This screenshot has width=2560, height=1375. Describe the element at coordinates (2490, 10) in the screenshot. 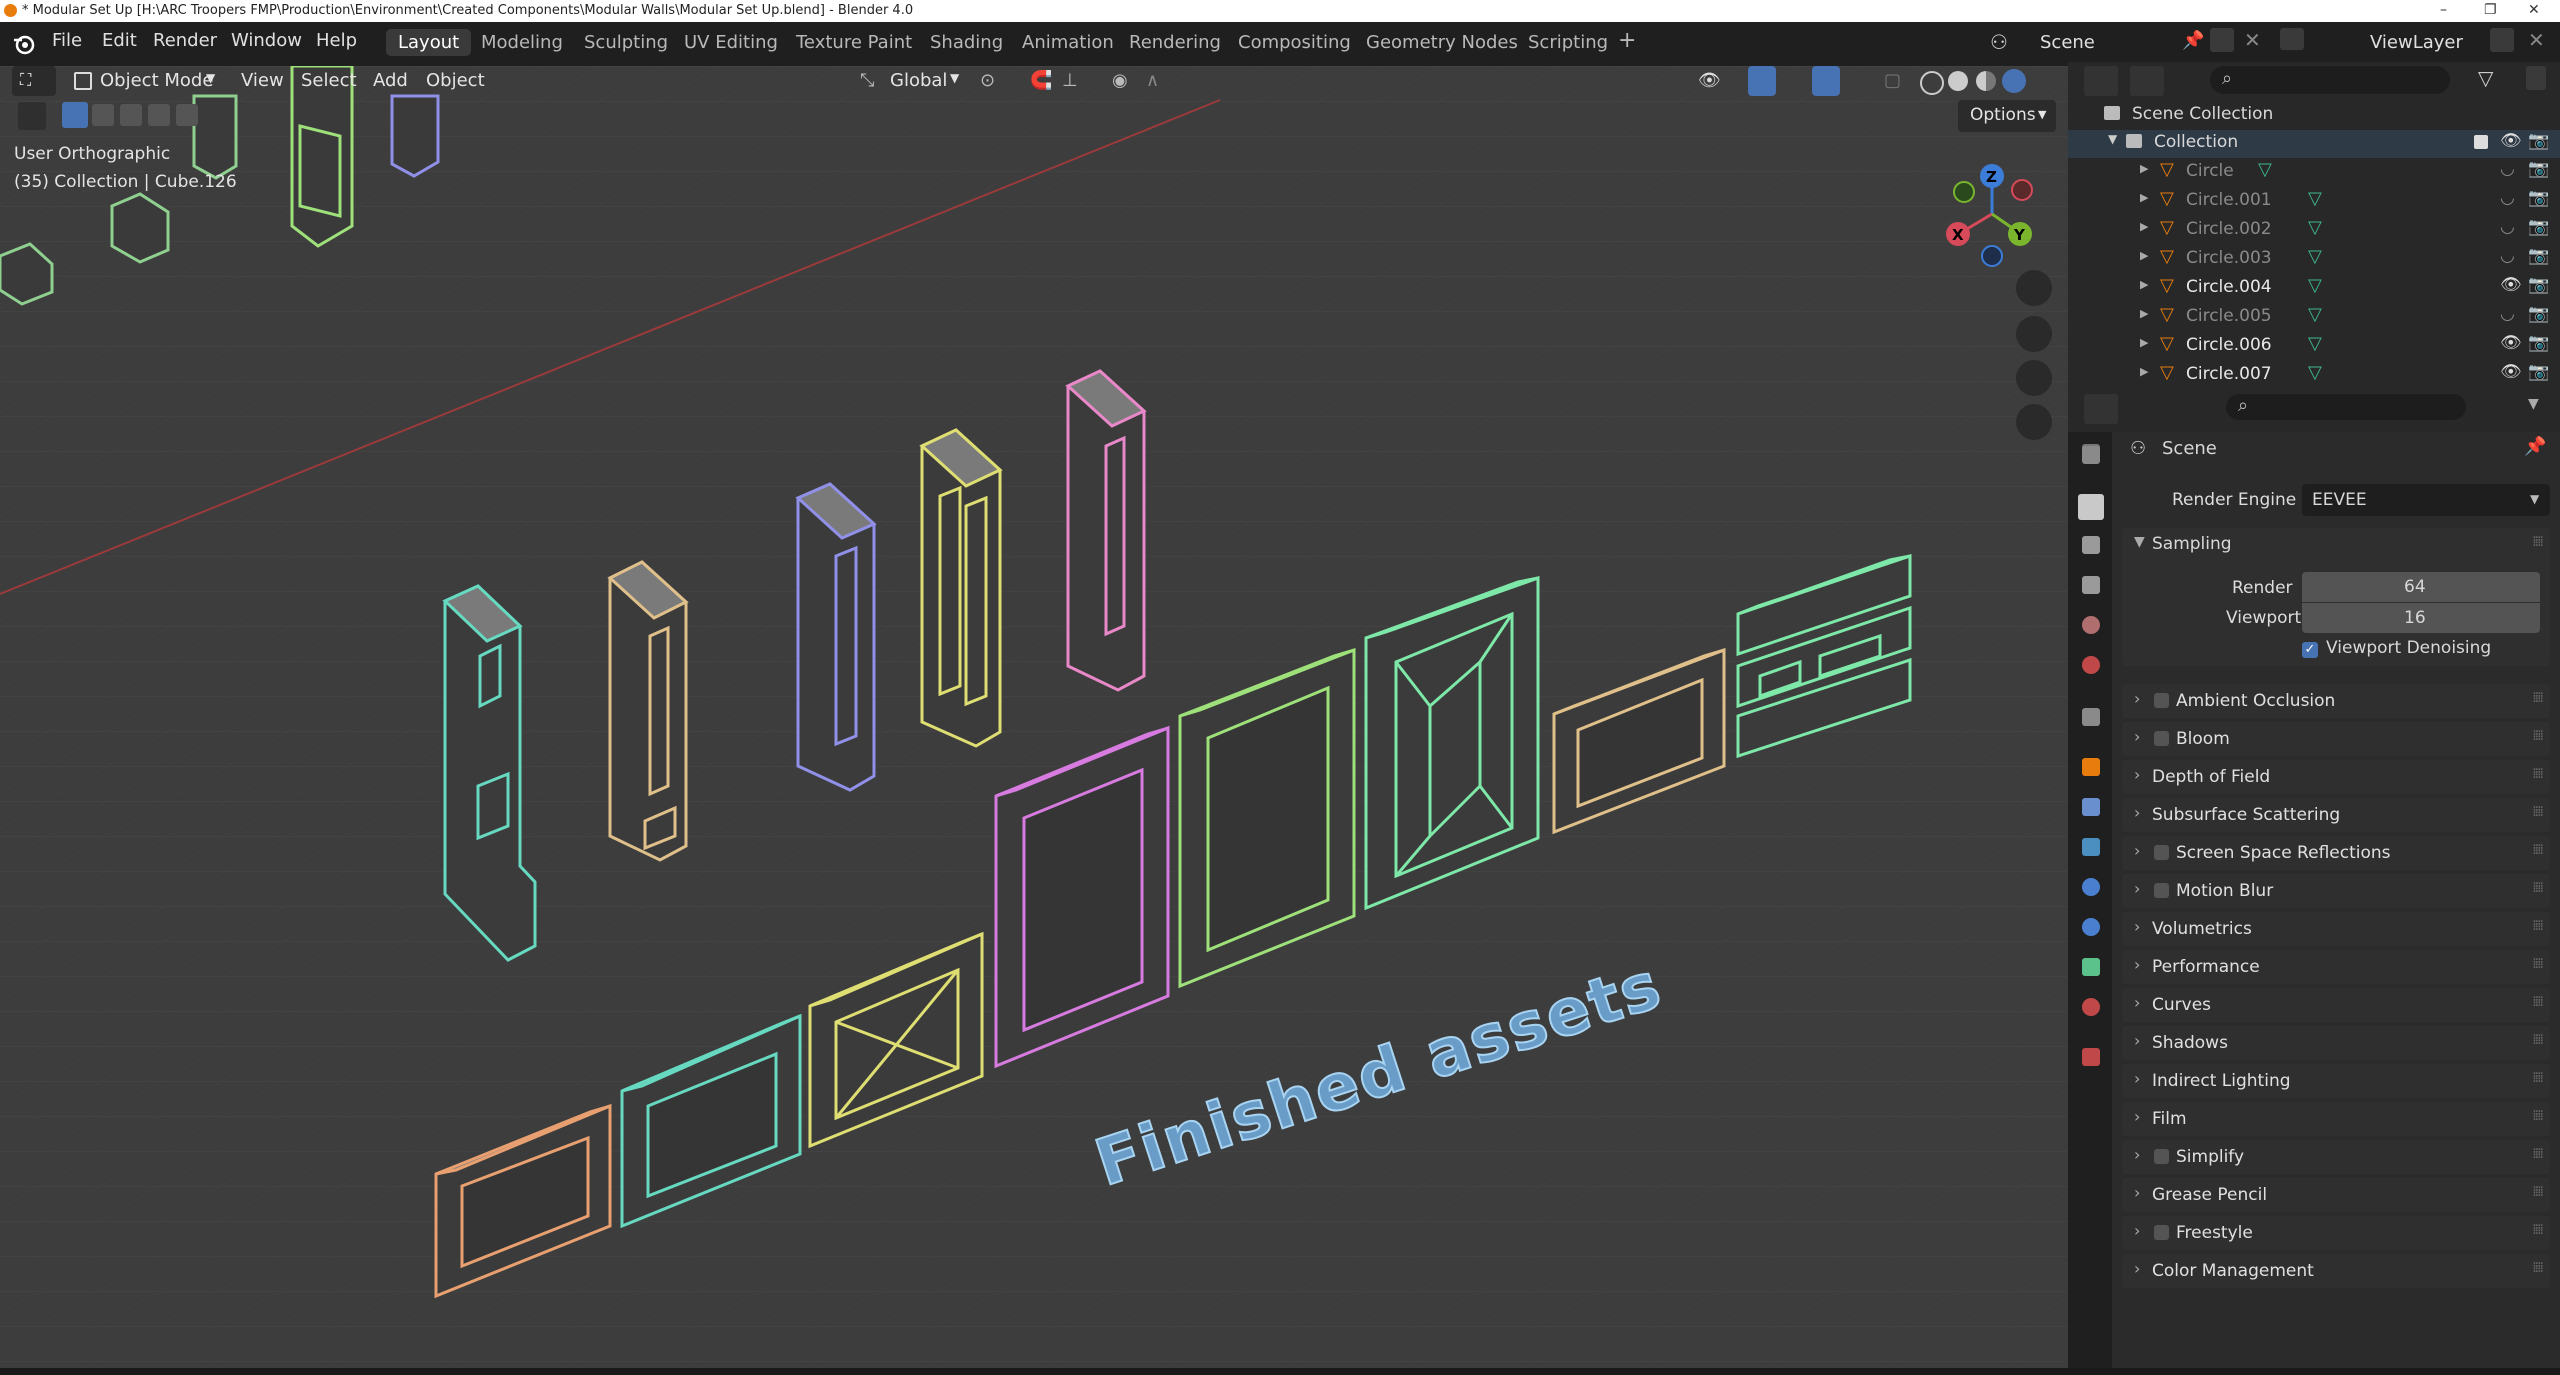

I see `maximize-button: ❐` at that location.